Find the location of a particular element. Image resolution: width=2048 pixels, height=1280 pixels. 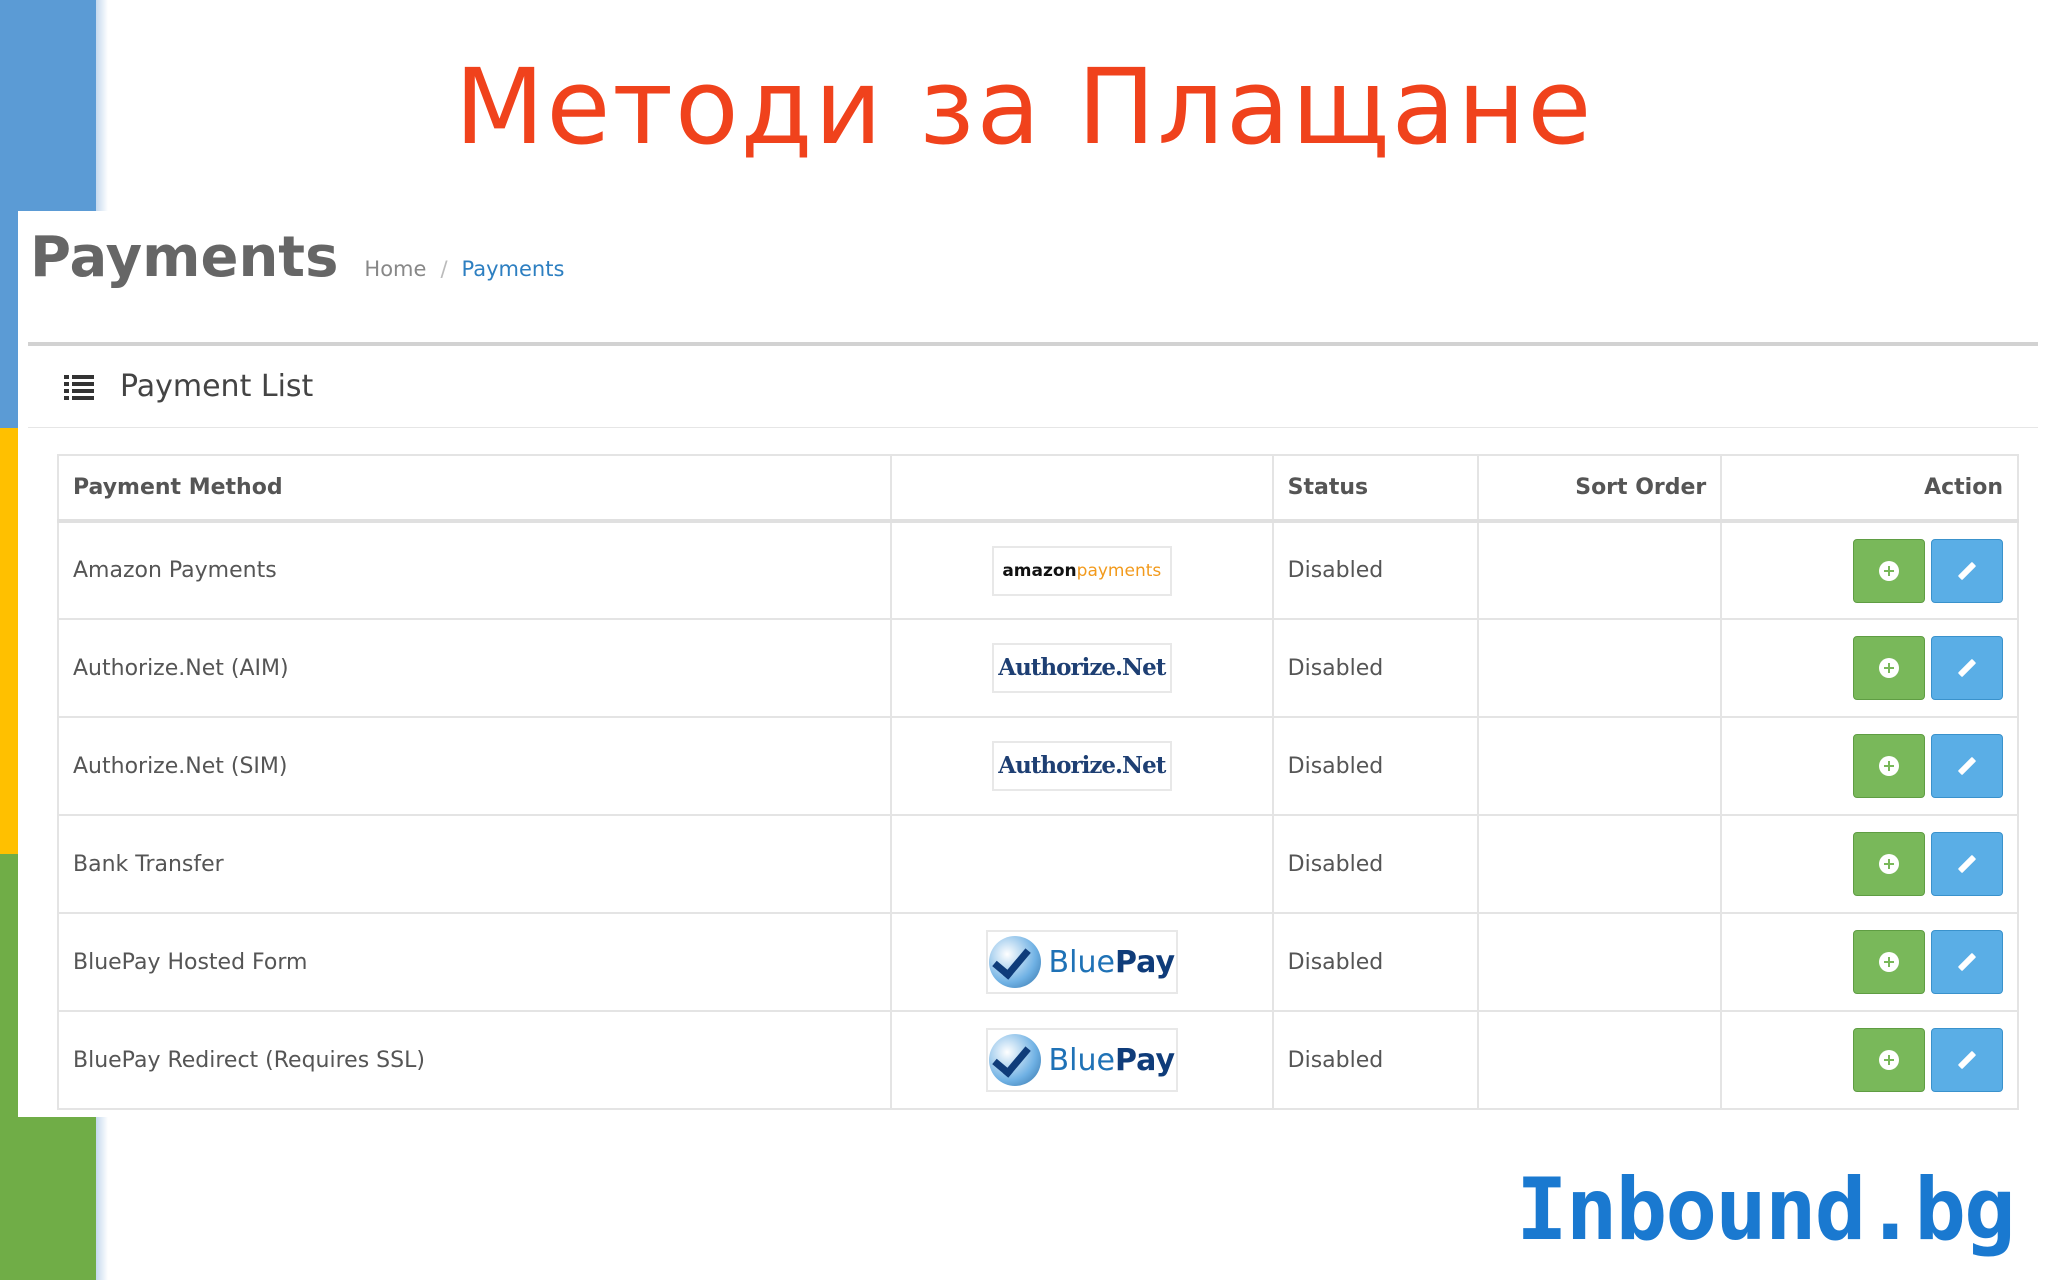

breadcrumb-home: Home is located at coordinates (395, 269).